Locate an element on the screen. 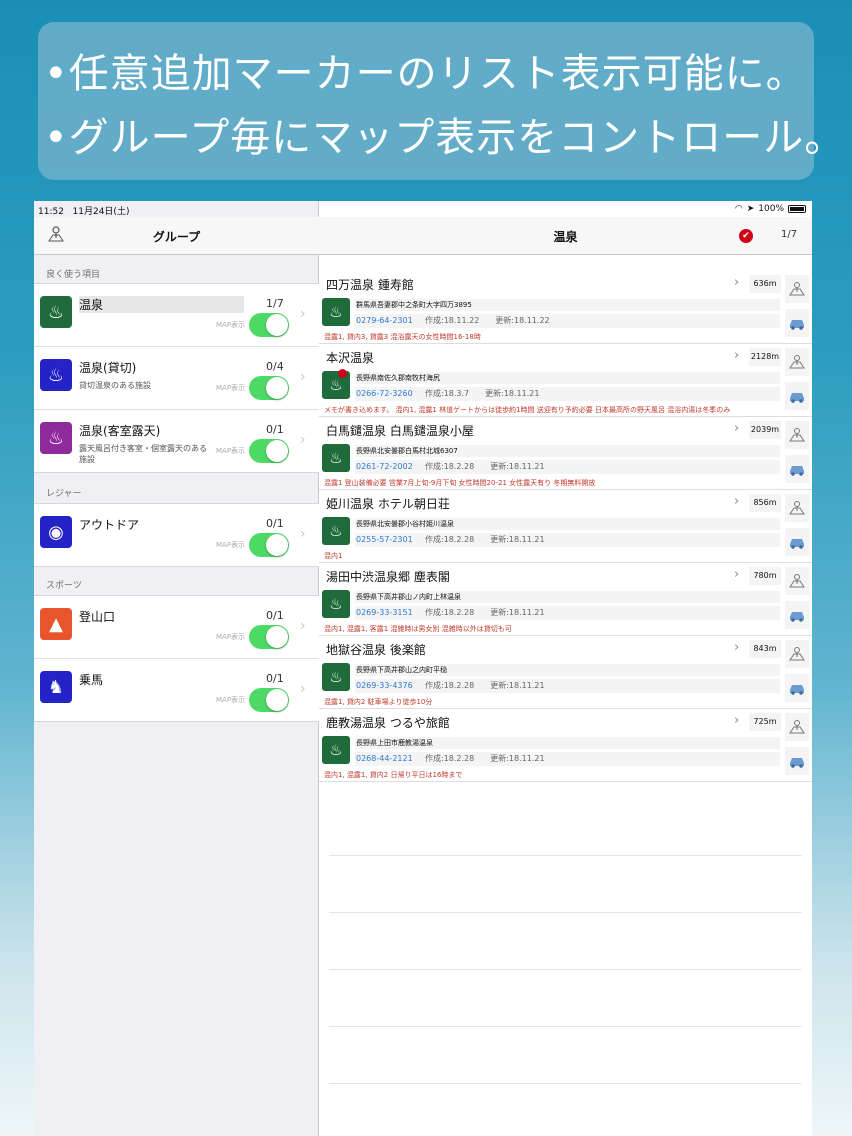  location-icon: ➤ is located at coordinates (750, 209).